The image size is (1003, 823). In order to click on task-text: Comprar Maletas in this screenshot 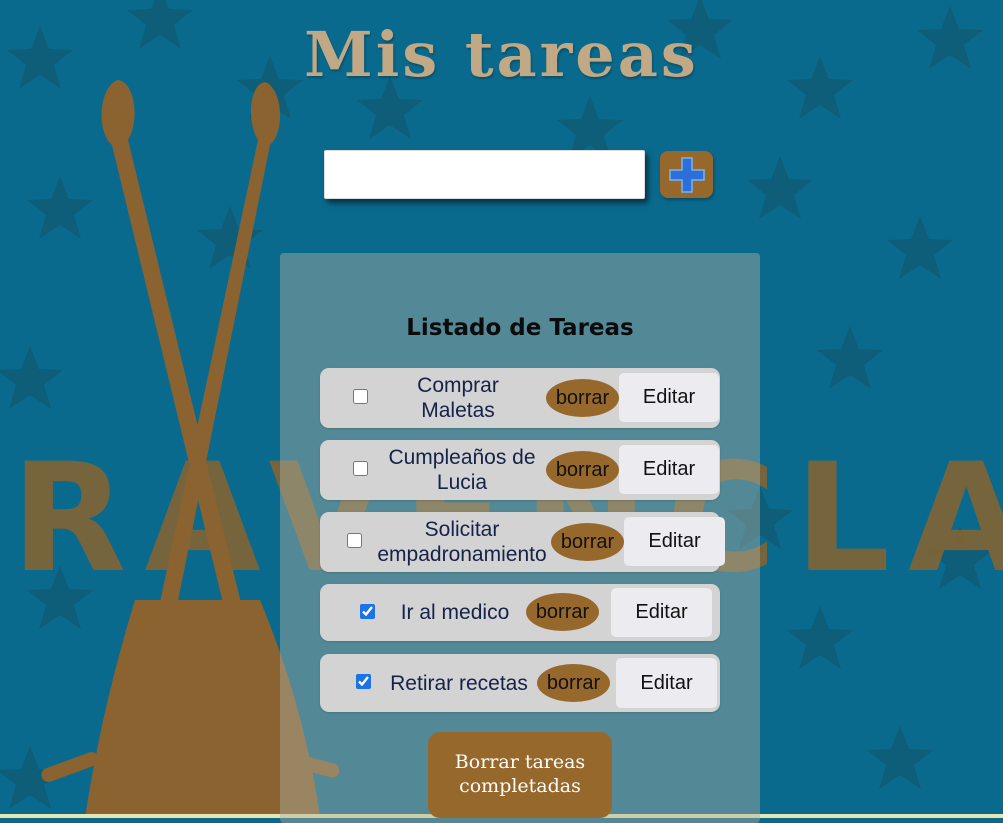, I will do `click(458, 398)`.